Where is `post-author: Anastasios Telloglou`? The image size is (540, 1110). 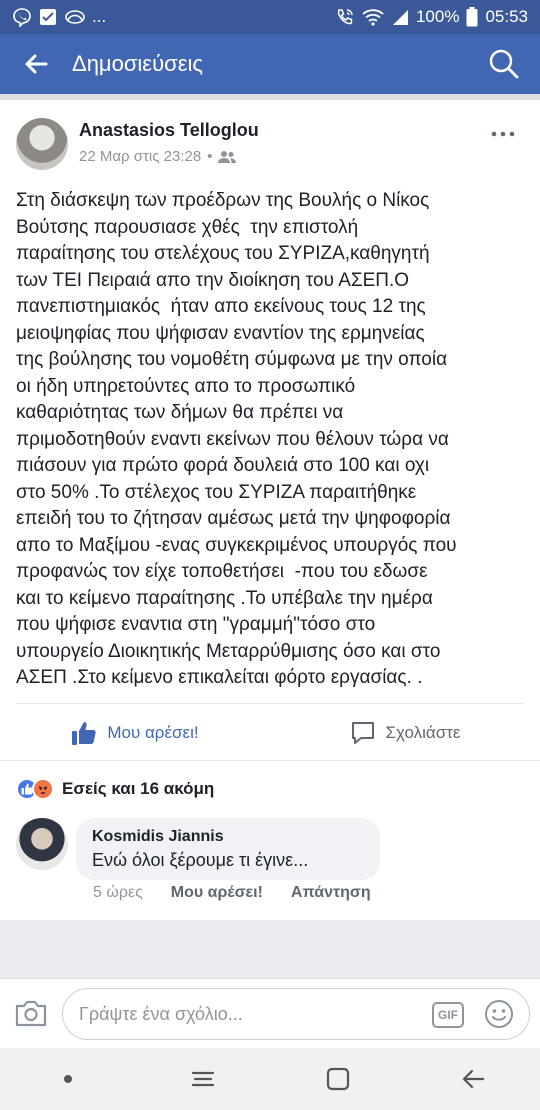
post-author: Anastasios Telloglou is located at coordinates (169, 130).